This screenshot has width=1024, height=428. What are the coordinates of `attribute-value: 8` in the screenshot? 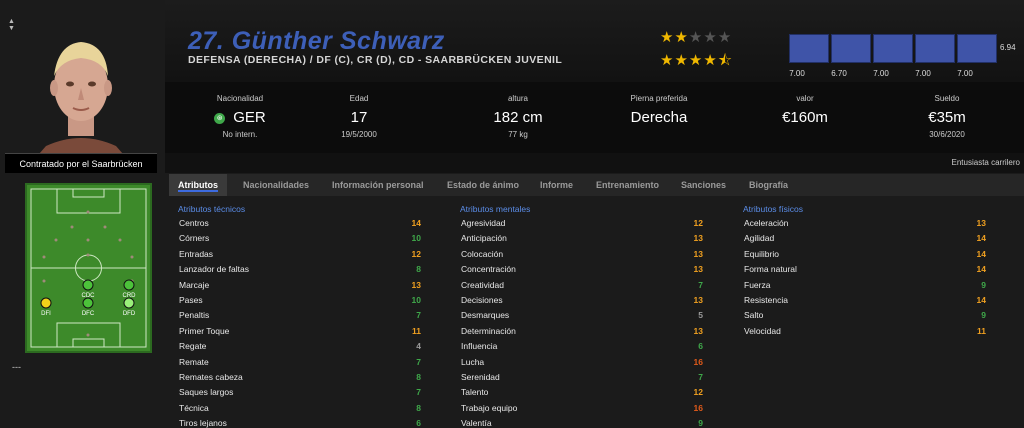 It's located at (418, 269).